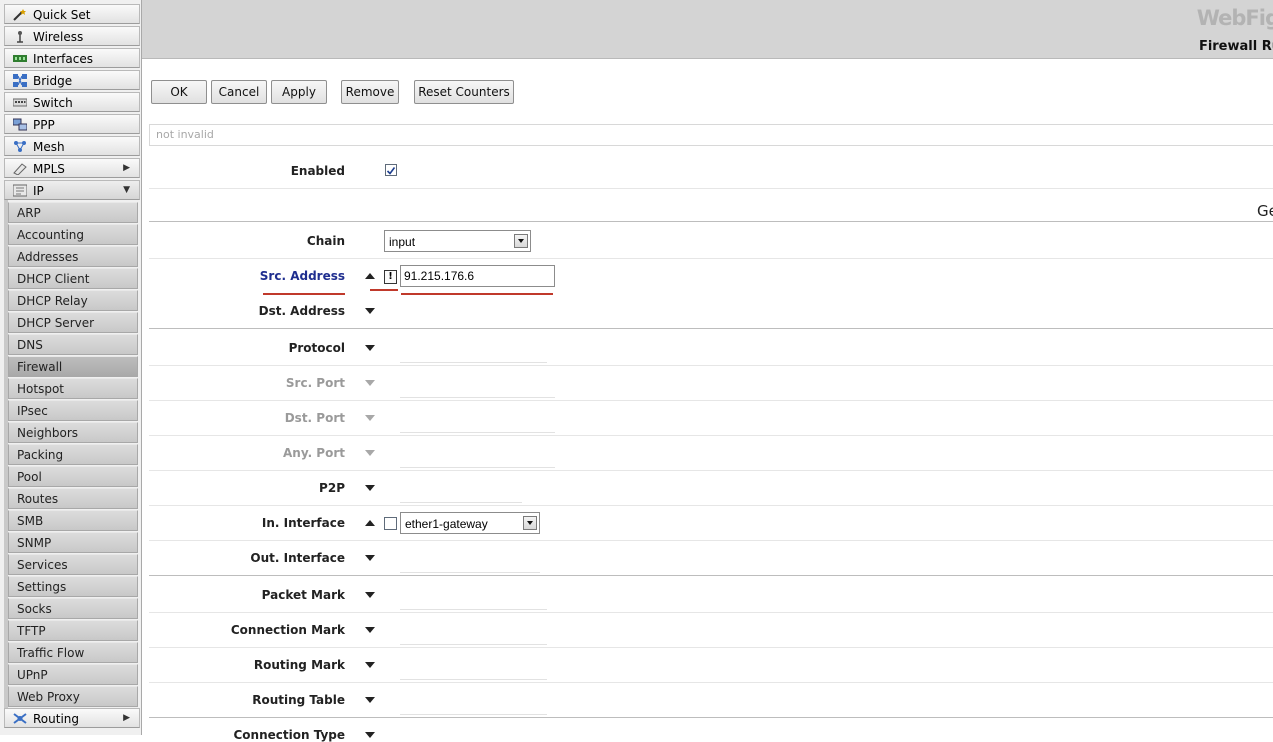 The image size is (1273, 742). I want to click on sidebar-subitem-label: Accounting, so click(51, 235).